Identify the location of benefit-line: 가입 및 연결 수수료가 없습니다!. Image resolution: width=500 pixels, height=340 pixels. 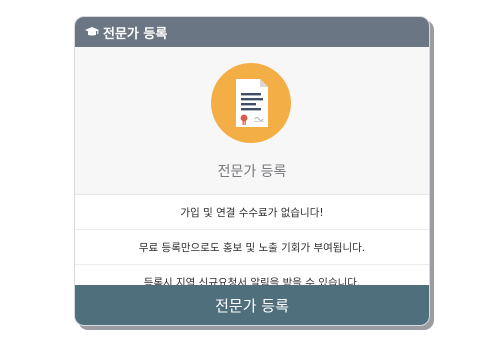
(252, 212).